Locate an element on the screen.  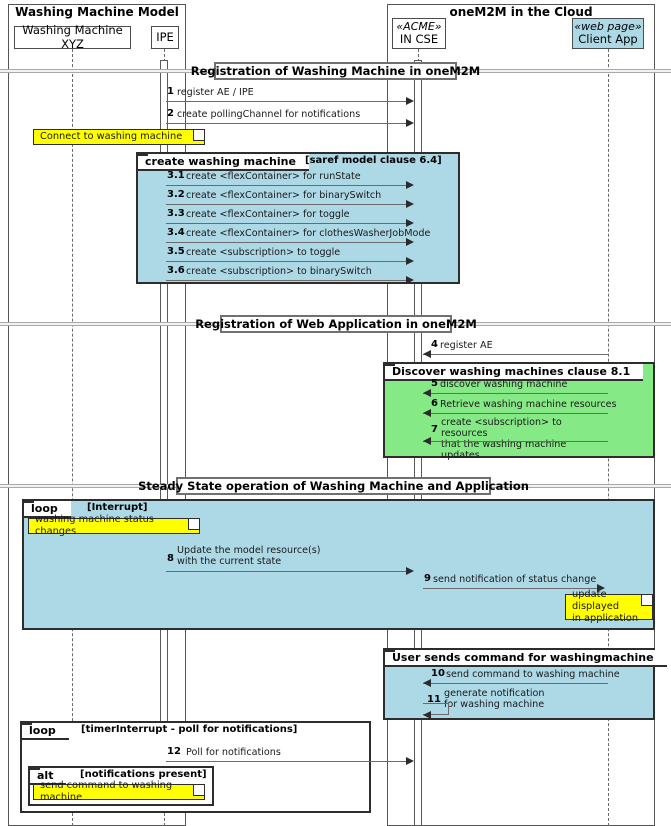
participant-label-washing-machine-xyz: Washing Machine XYZ is located at coordinates (72, 37).